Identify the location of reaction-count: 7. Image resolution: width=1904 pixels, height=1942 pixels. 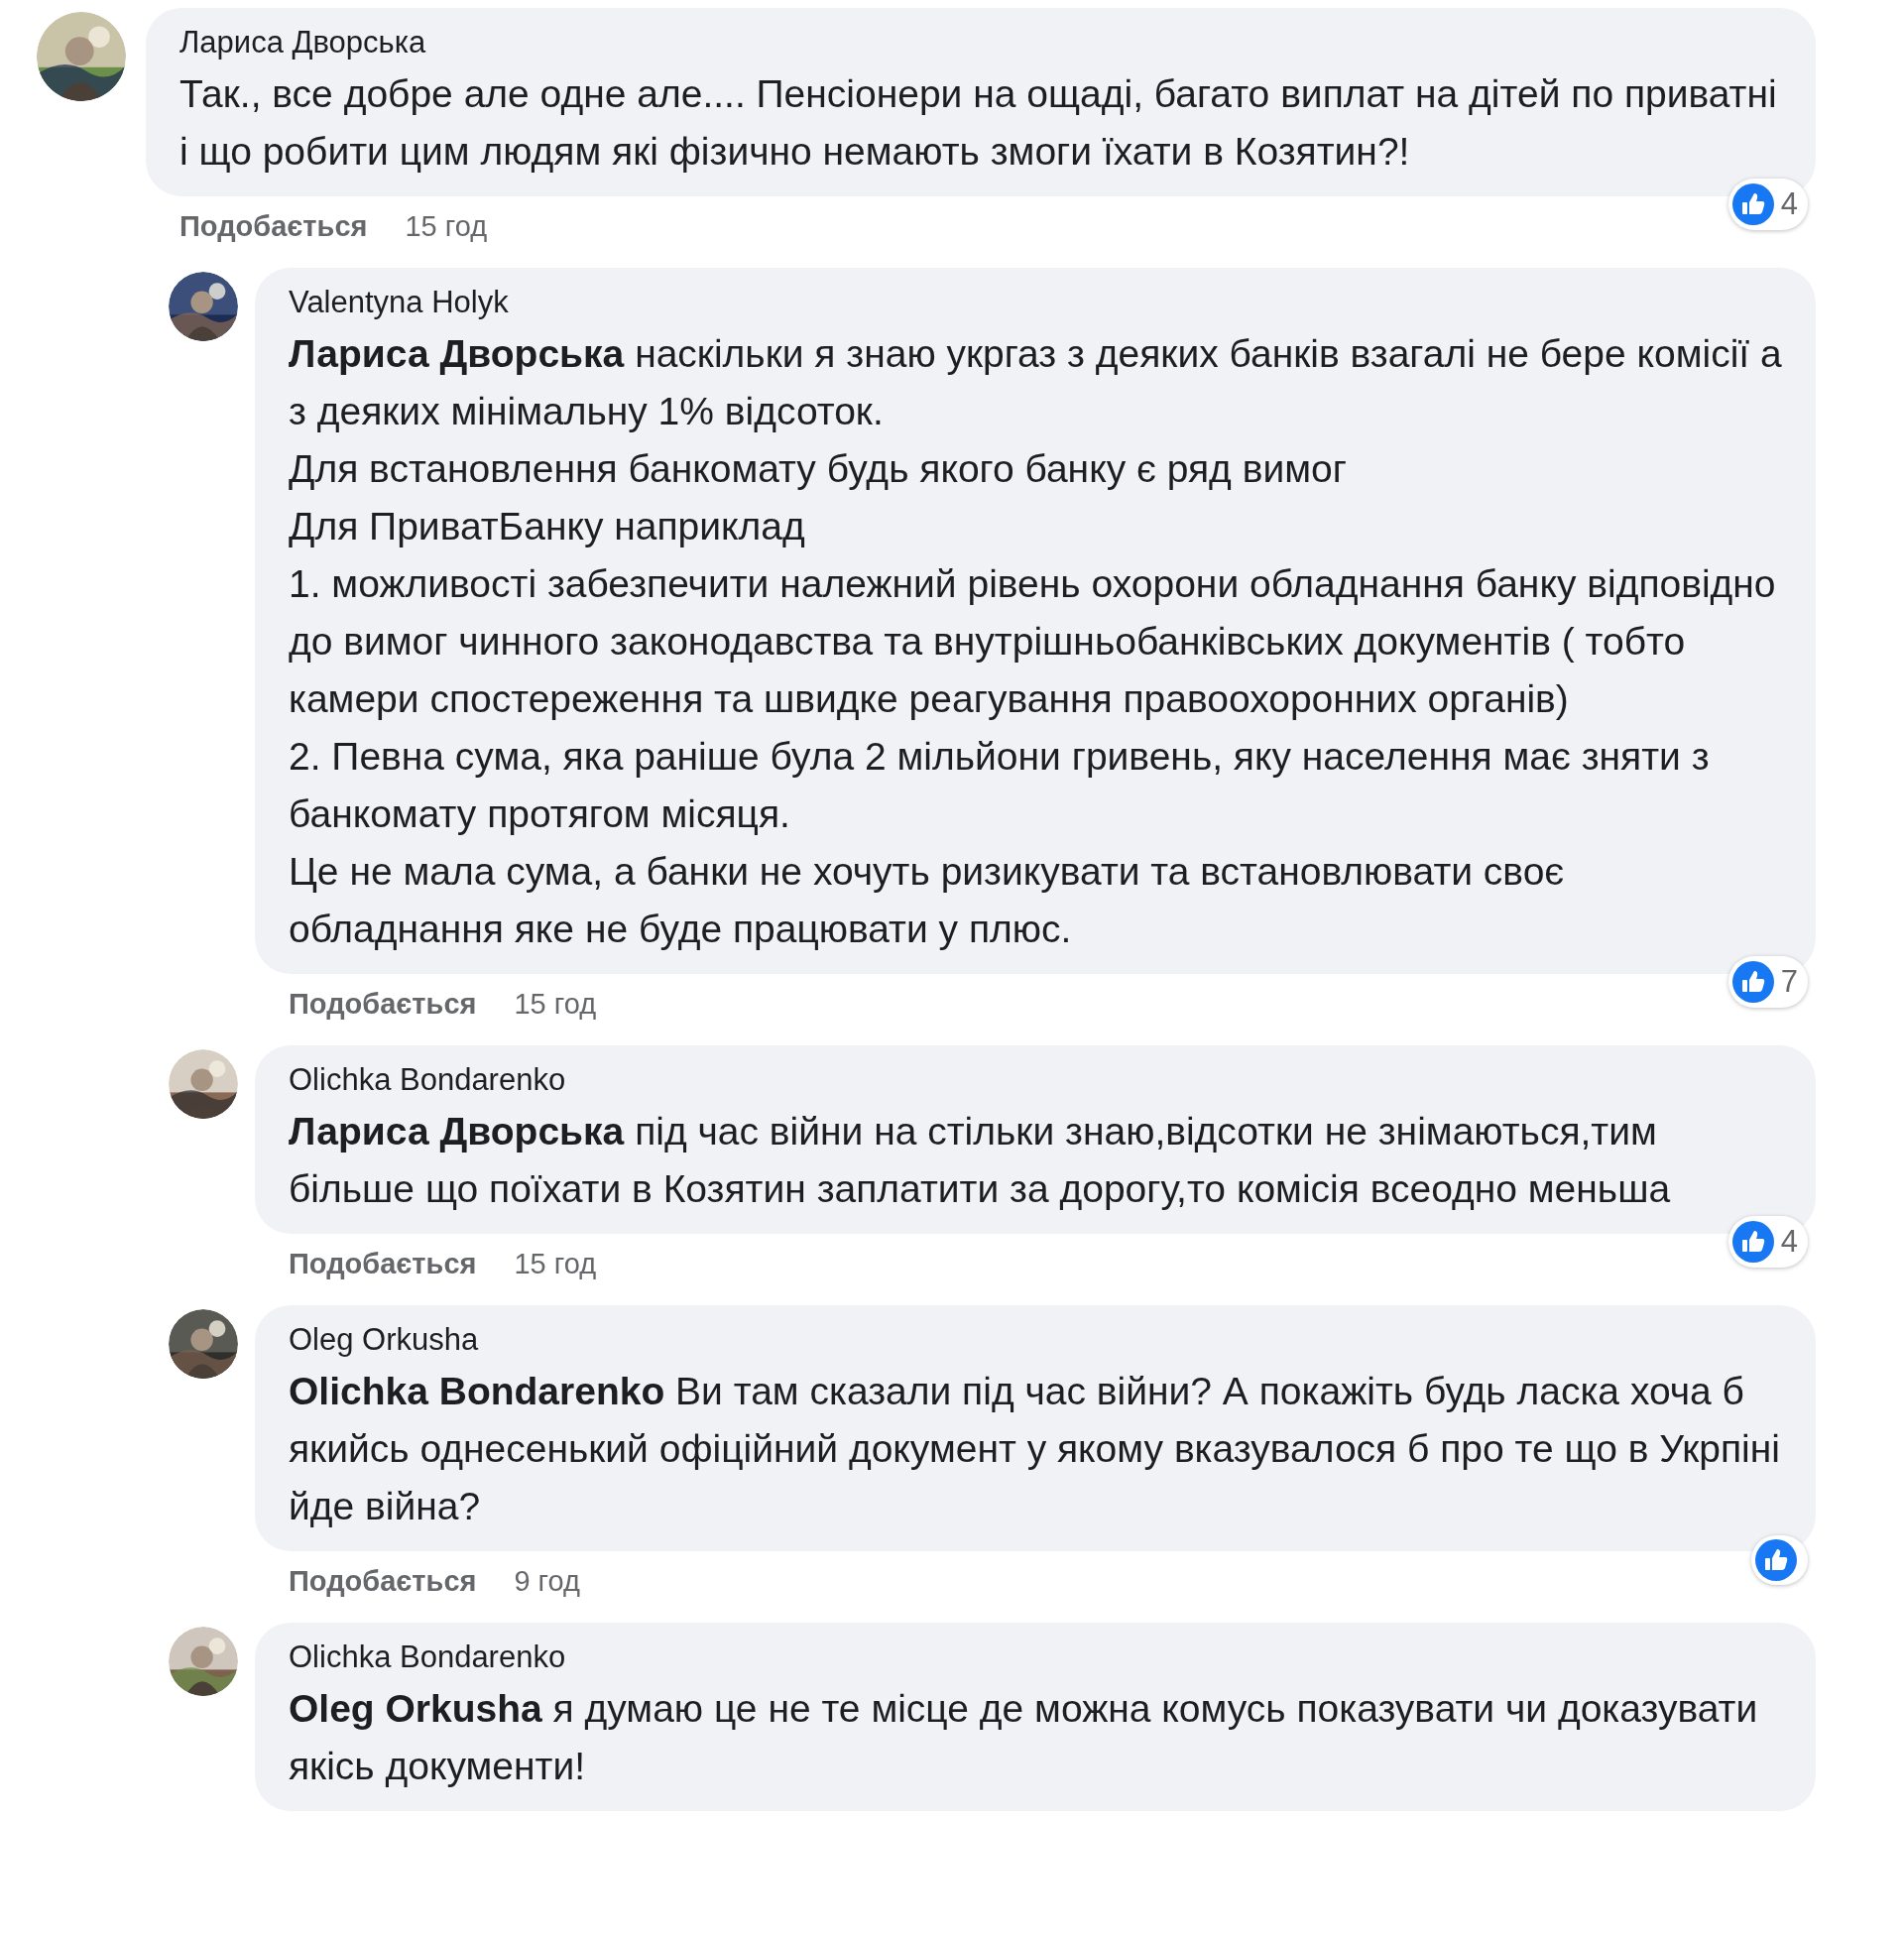
(1789, 981).